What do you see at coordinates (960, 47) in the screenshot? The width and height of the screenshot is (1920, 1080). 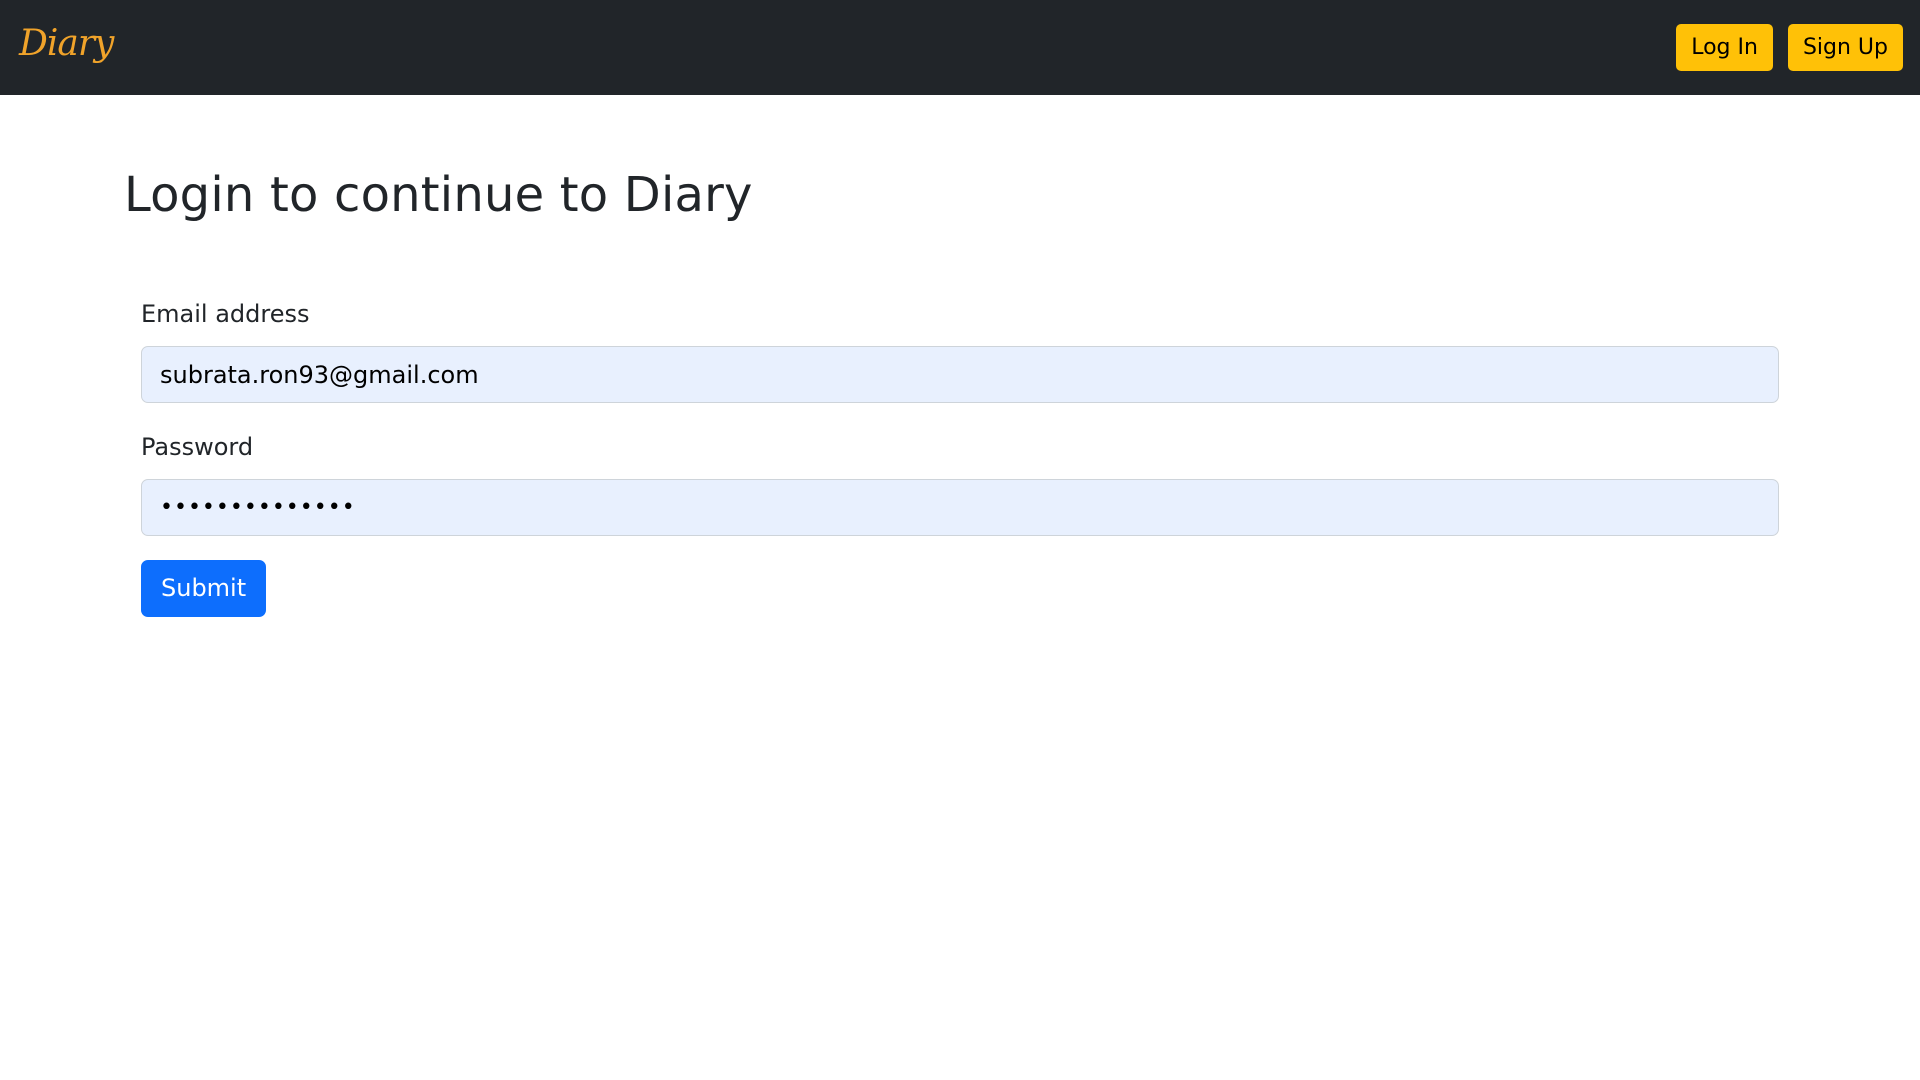 I see `navbar: Diary Log In Sign Up` at bounding box center [960, 47].